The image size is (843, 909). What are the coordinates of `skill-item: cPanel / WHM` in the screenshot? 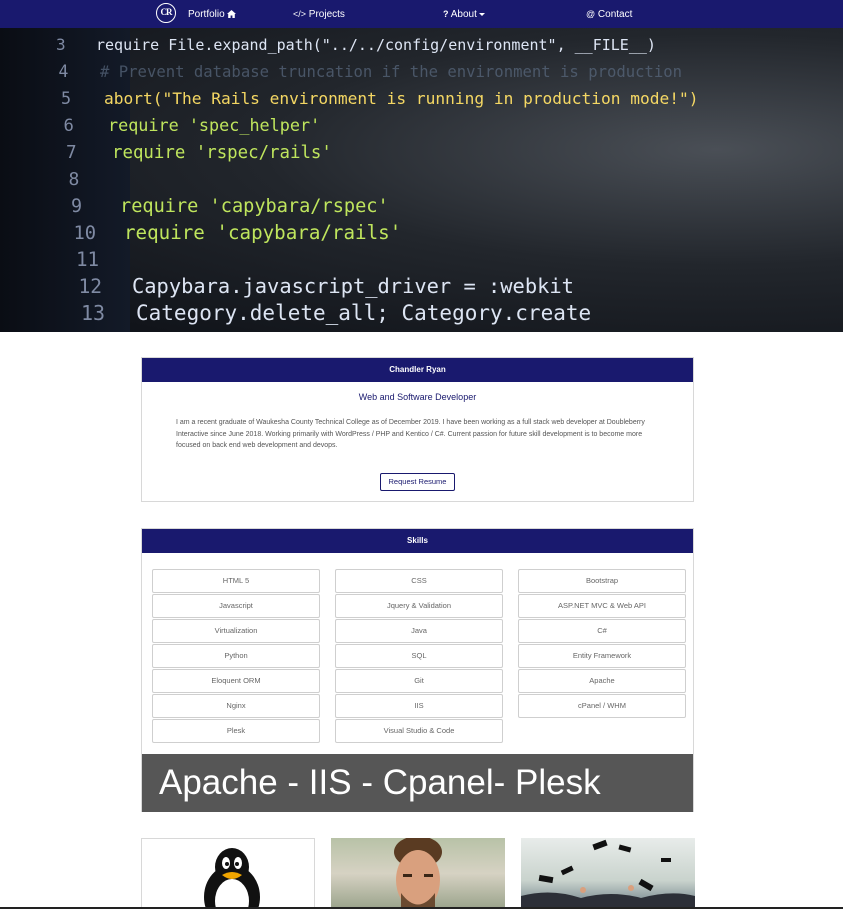 It's located at (602, 706).